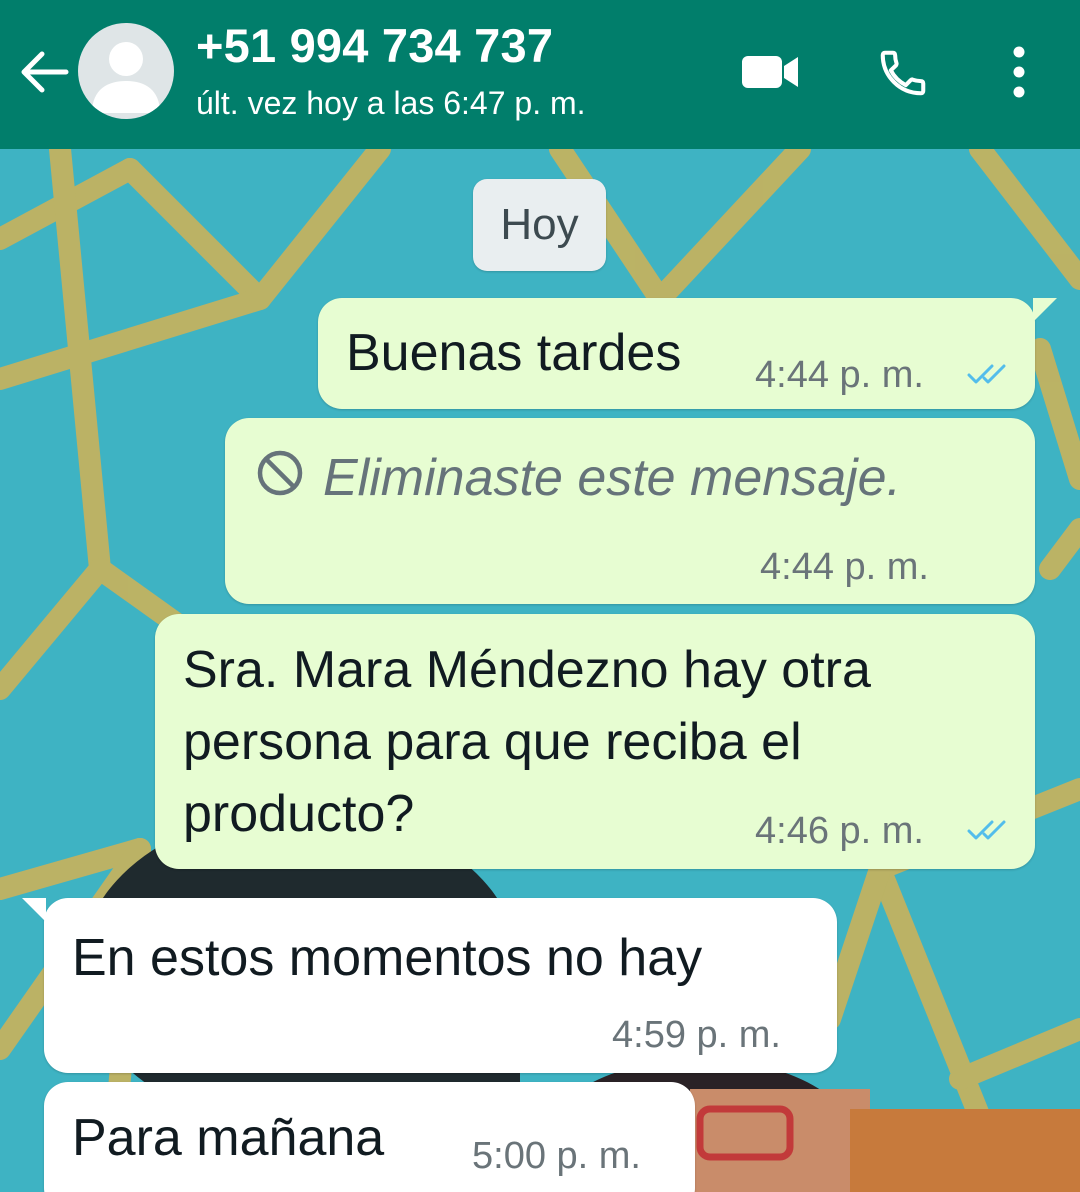 The image size is (1080, 1192). I want to click on message-bubble-incoming: En estos momentos no hay 4:59 p. m., so click(429, 985).